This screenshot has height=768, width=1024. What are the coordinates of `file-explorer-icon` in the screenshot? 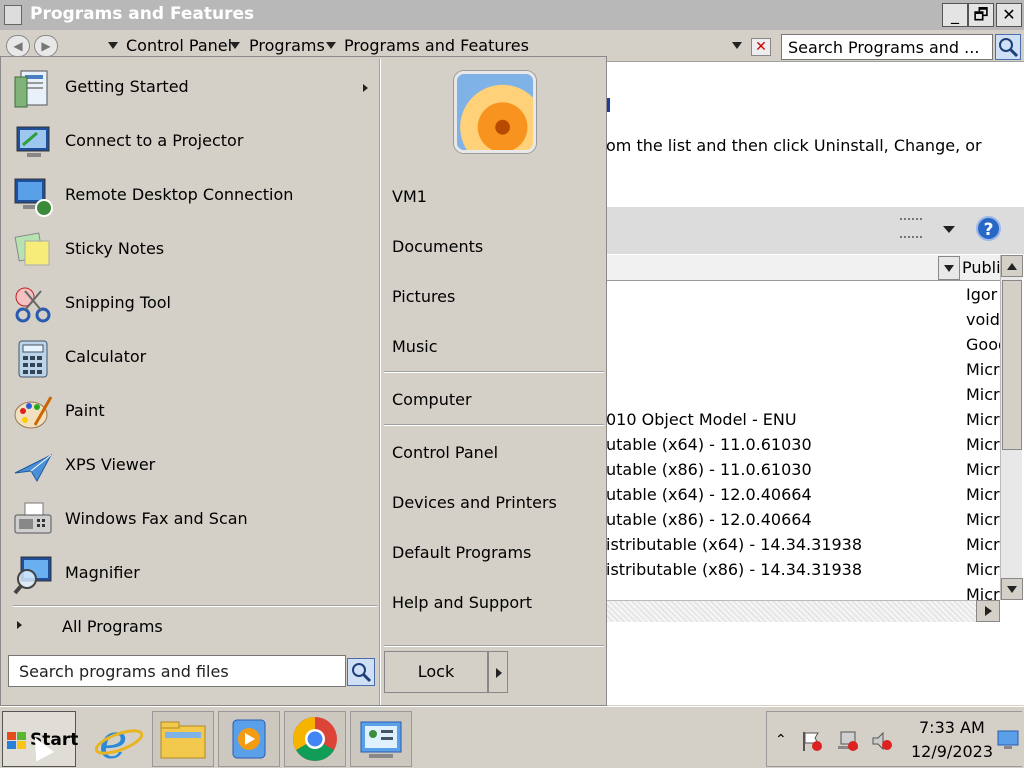 It's located at (183, 739).